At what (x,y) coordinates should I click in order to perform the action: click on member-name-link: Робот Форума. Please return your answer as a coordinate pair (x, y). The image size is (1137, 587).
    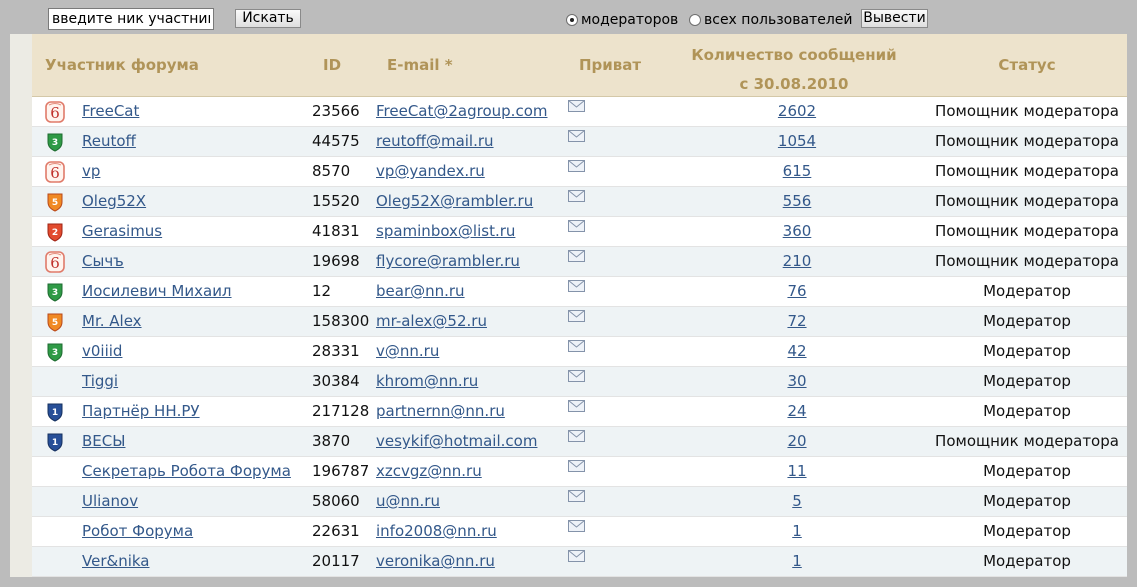
    Looking at the image, I should click on (137, 531).